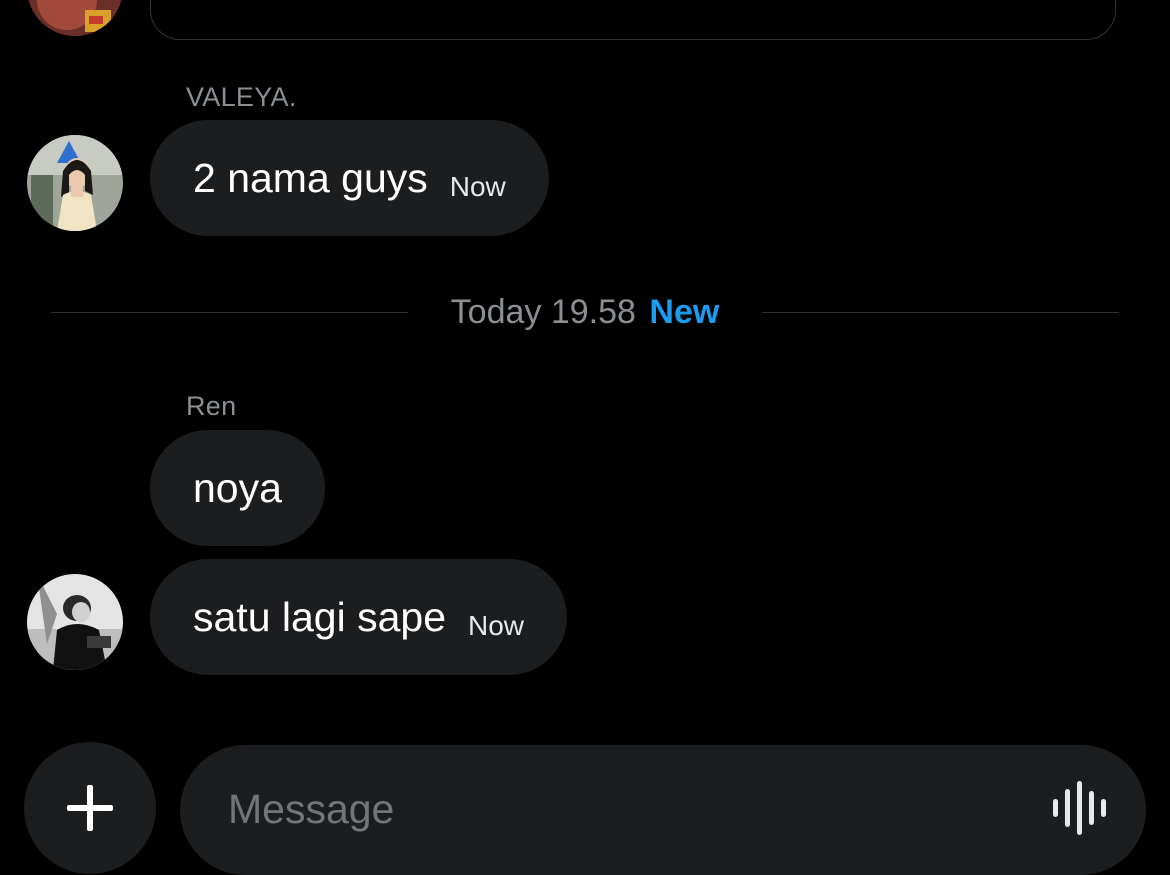 This screenshot has height=875, width=1170. I want to click on message-text: satu lagi sape, so click(320, 616).